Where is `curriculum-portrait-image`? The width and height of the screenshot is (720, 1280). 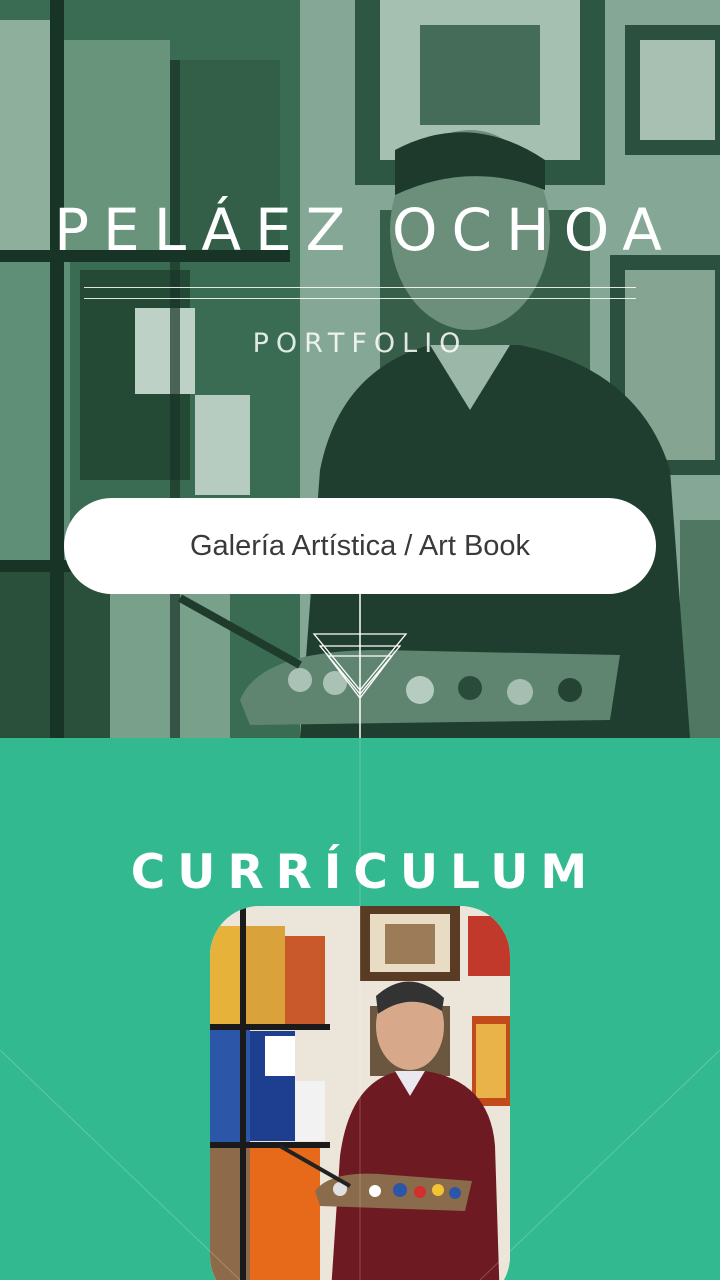 curriculum-portrait-image is located at coordinates (360, 1093).